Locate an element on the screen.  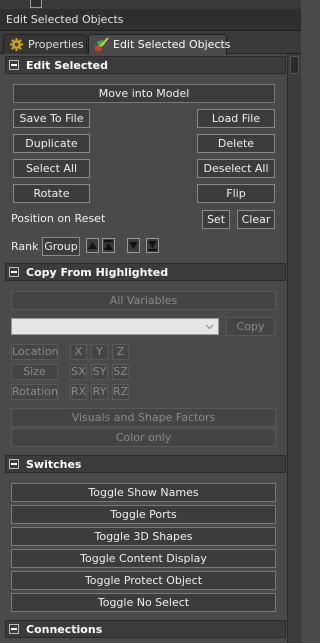
flip-button: Flip is located at coordinates (236, 193).